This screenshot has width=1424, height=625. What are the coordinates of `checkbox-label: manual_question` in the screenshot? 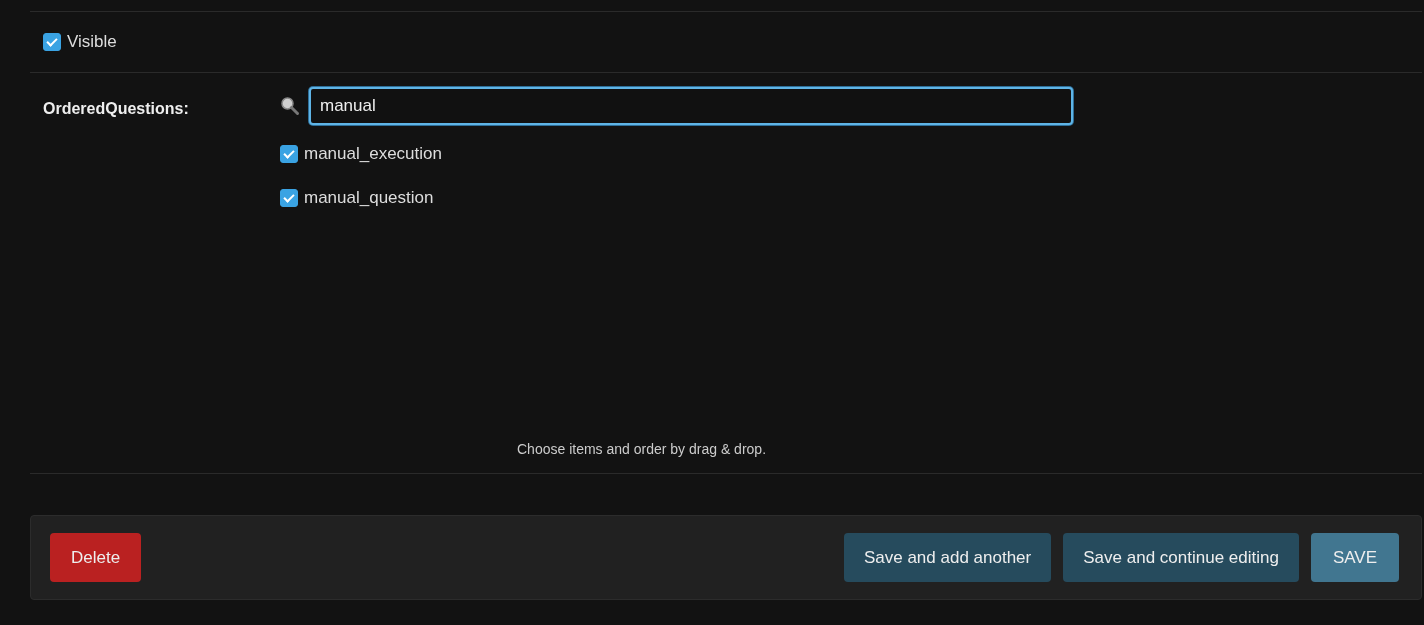 It's located at (369, 198).